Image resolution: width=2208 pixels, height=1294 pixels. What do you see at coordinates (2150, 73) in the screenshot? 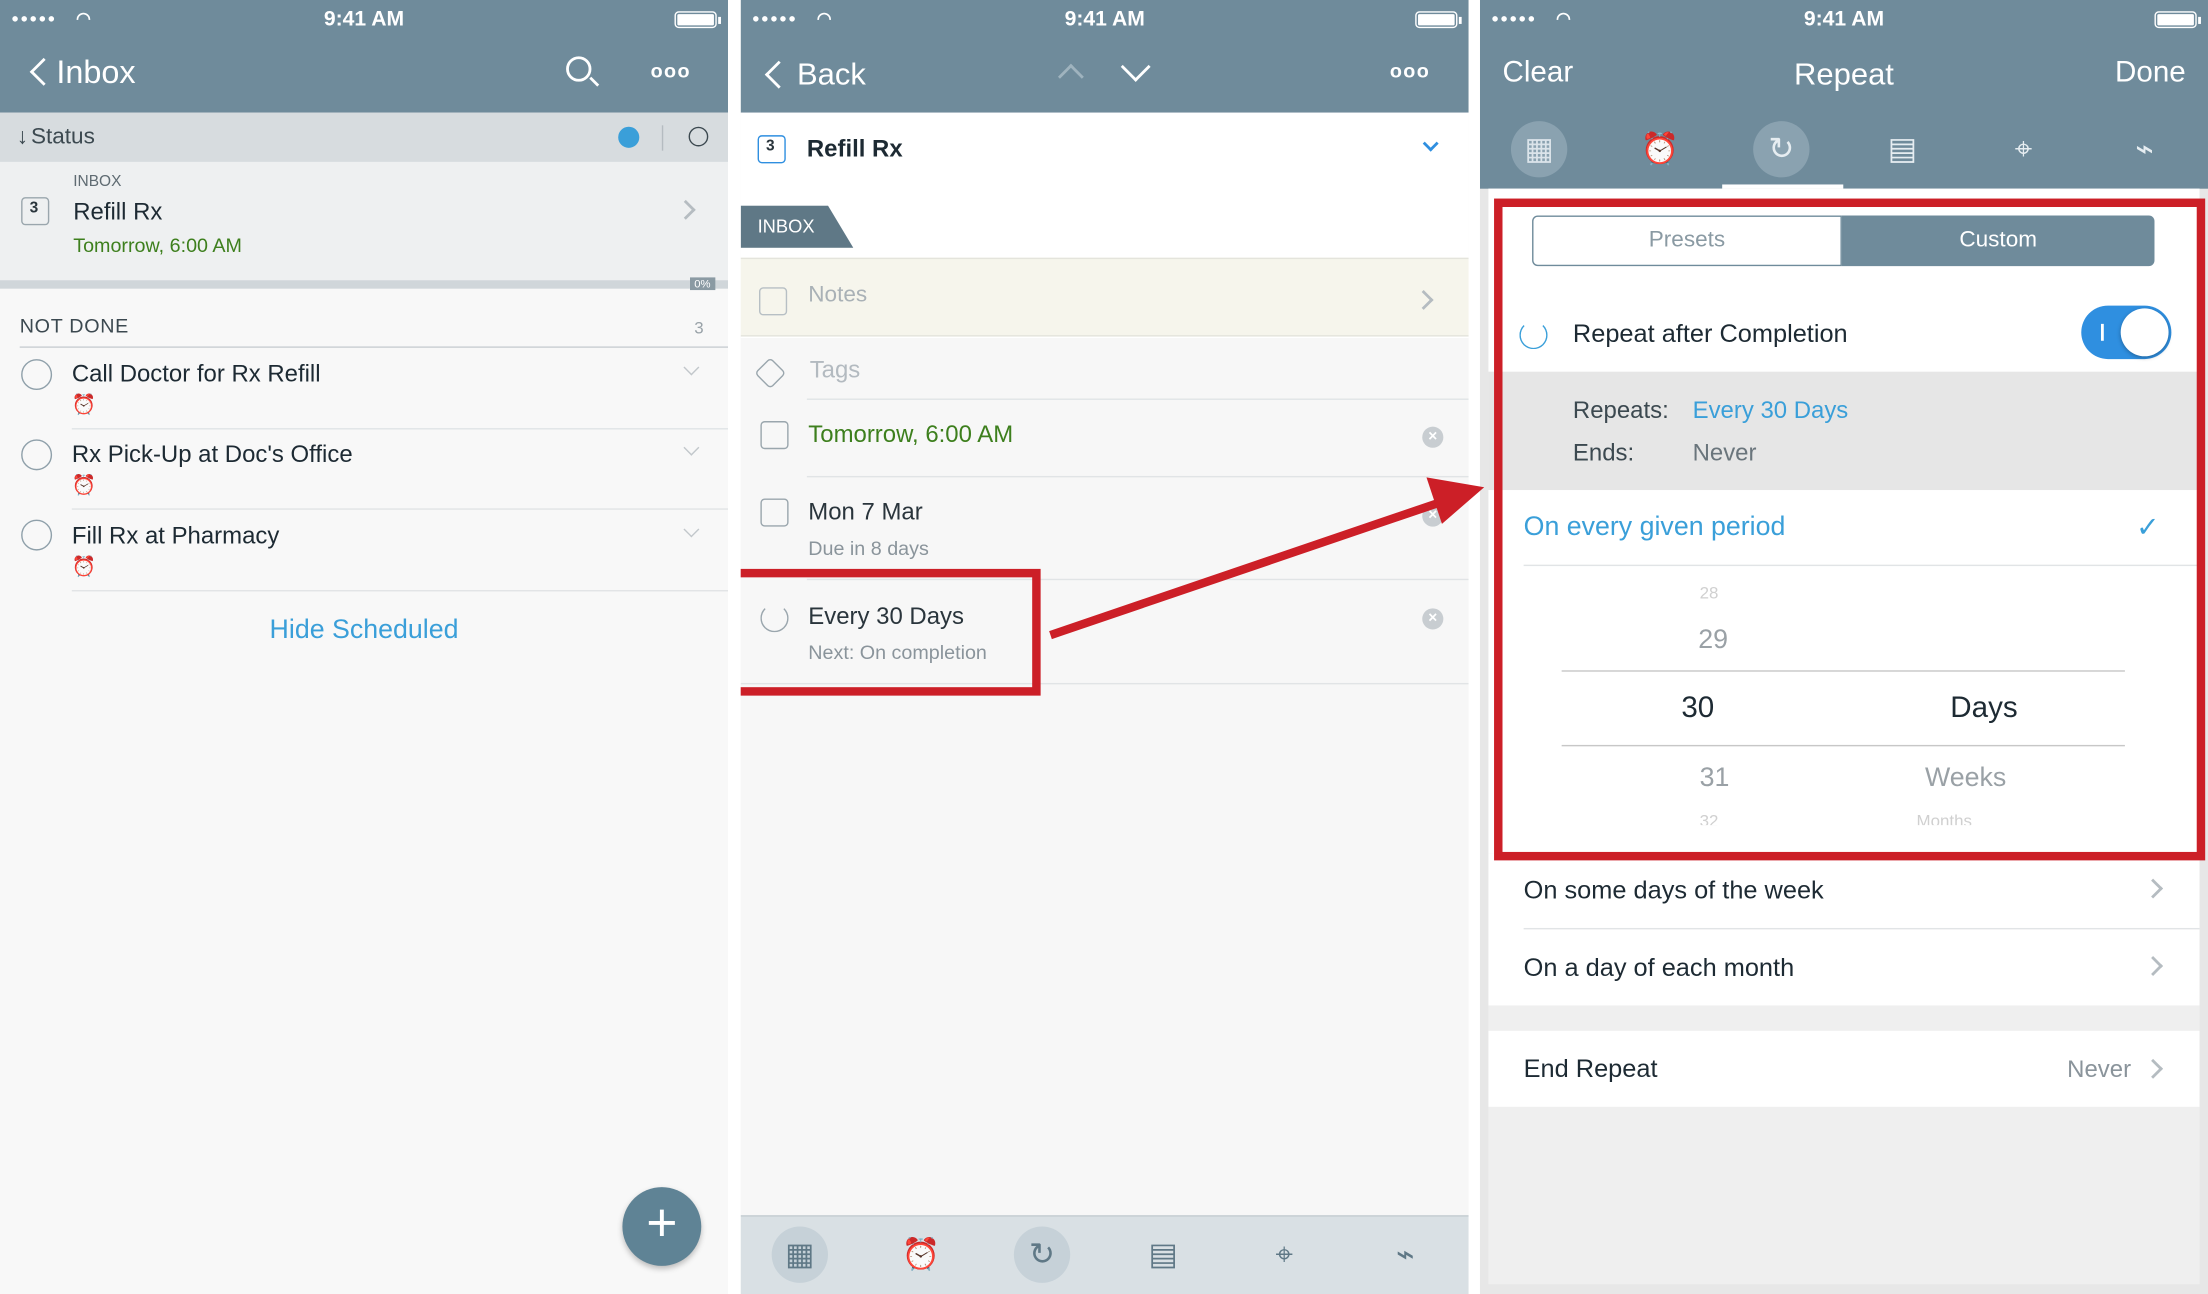
I see `done-button: Done` at bounding box center [2150, 73].